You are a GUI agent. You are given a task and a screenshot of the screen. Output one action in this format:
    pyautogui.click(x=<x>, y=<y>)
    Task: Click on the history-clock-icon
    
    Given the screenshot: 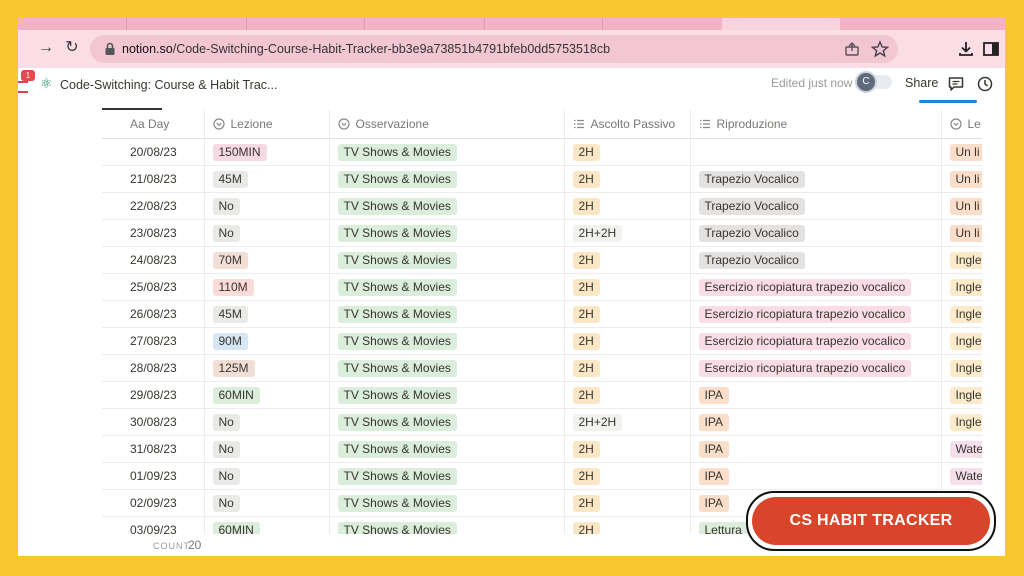 What is the action you would take?
    pyautogui.click(x=985, y=84)
    